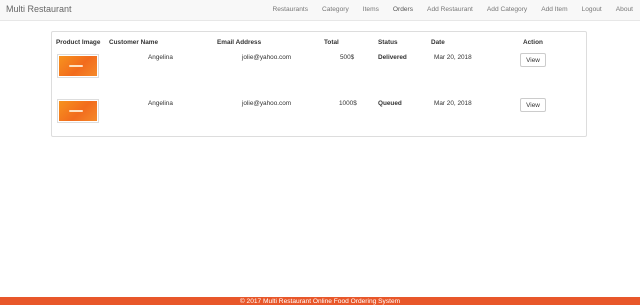 This screenshot has height=305, width=640. What do you see at coordinates (78, 42) in the screenshot?
I see `header-product-image: Product Image` at bounding box center [78, 42].